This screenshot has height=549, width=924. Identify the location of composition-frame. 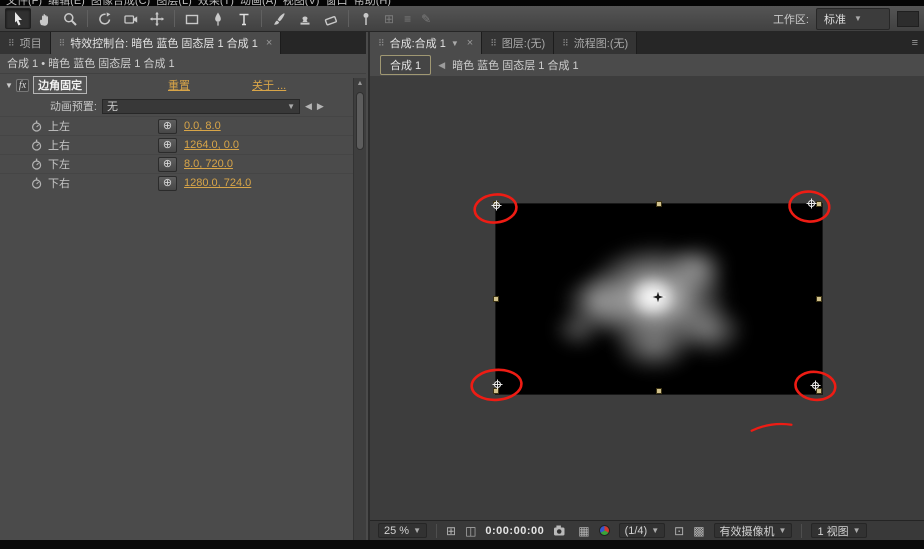
(656, 296).